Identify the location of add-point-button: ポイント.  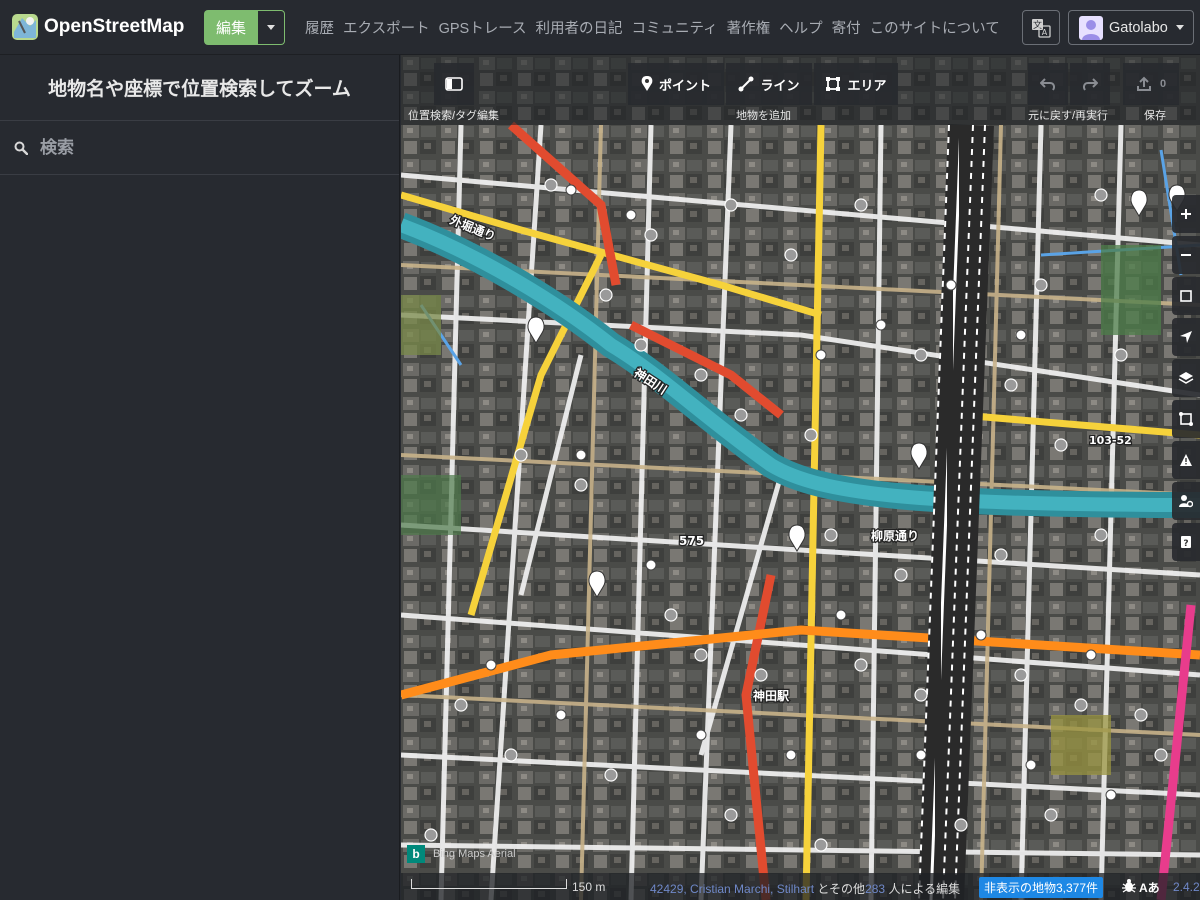
(676, 84).